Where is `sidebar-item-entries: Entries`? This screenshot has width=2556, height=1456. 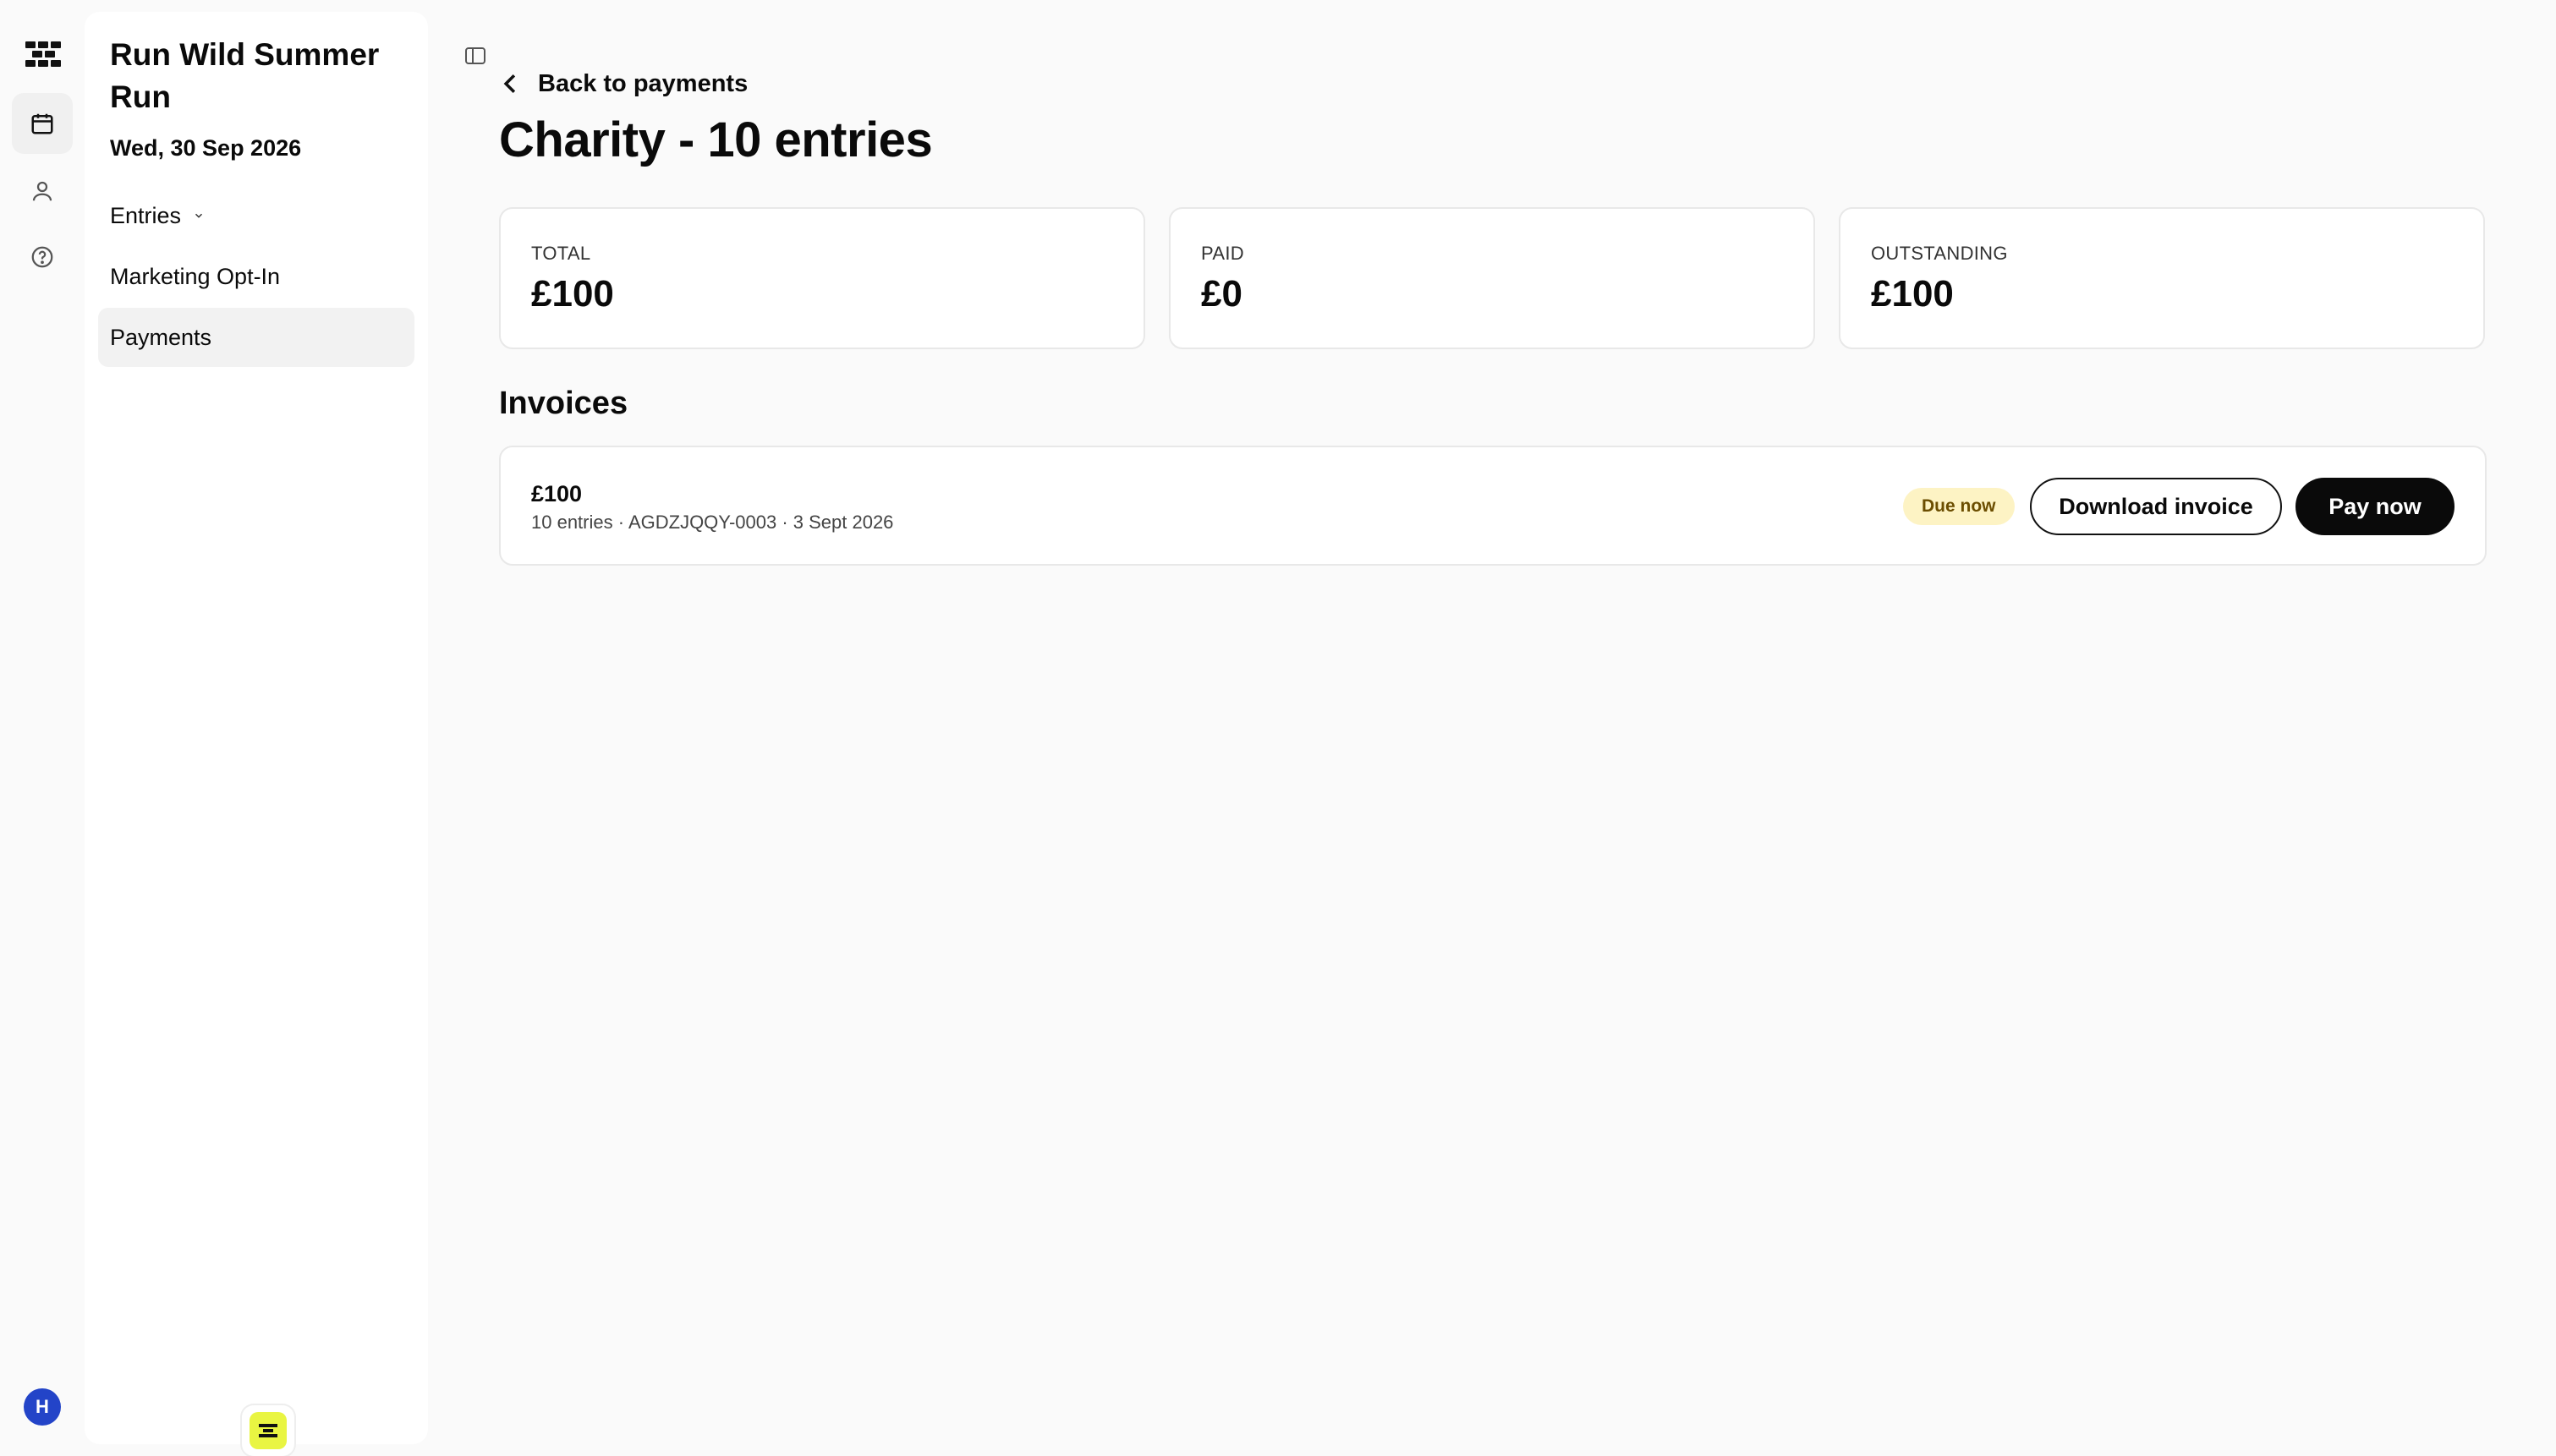 sidebar-item-entries: Entries is located at coordinates (256, 216).